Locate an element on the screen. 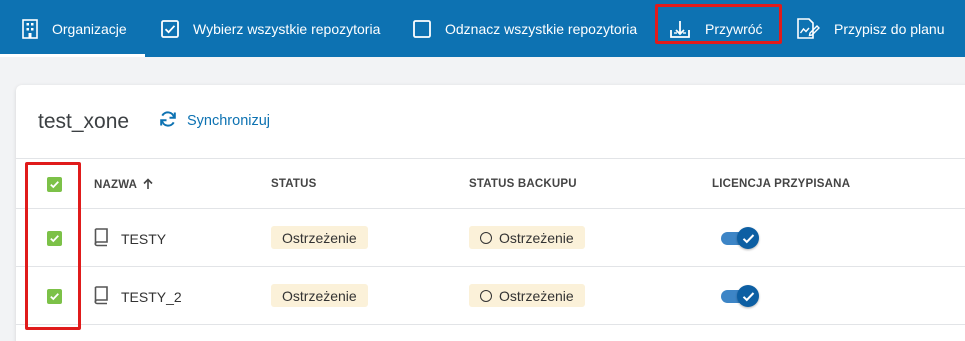 The image size is (965, 341). arrow-up-icon is located at coordinates (148, 185).